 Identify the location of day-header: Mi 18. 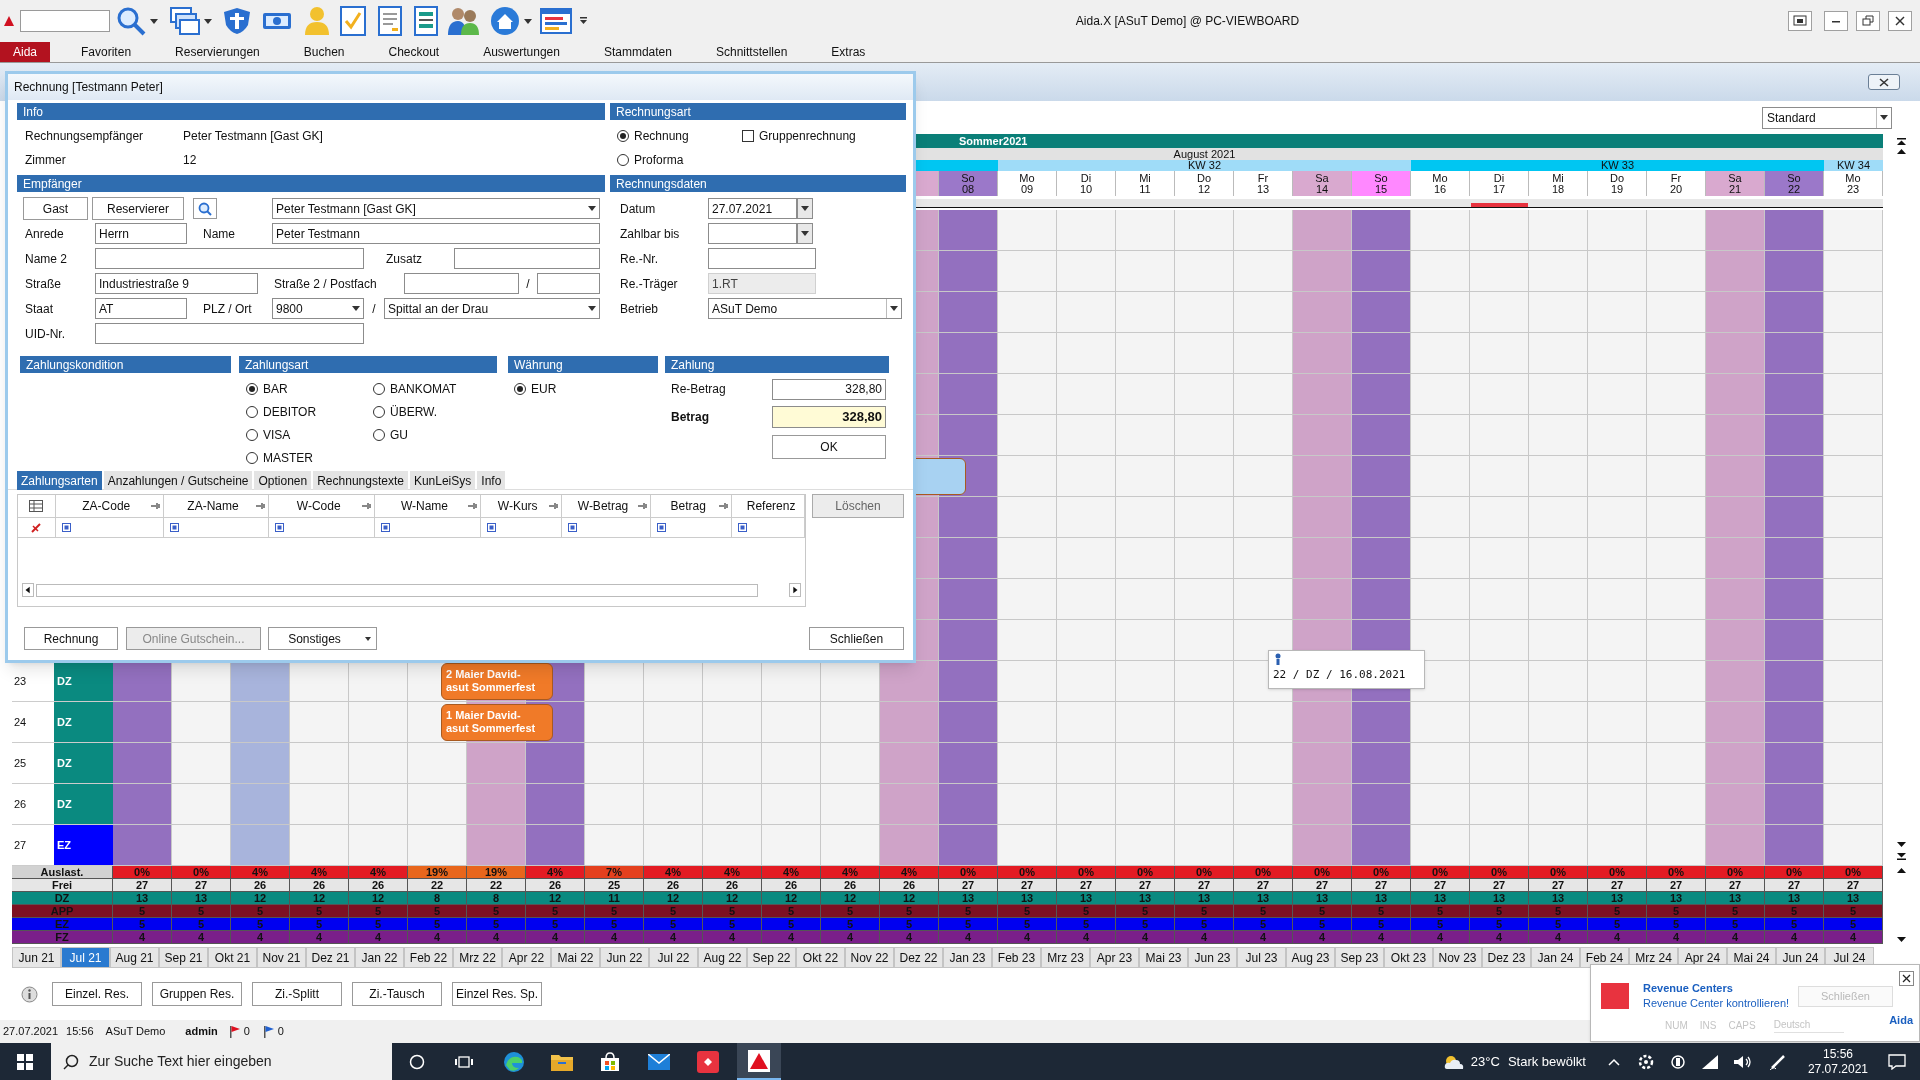
(1558, 183).